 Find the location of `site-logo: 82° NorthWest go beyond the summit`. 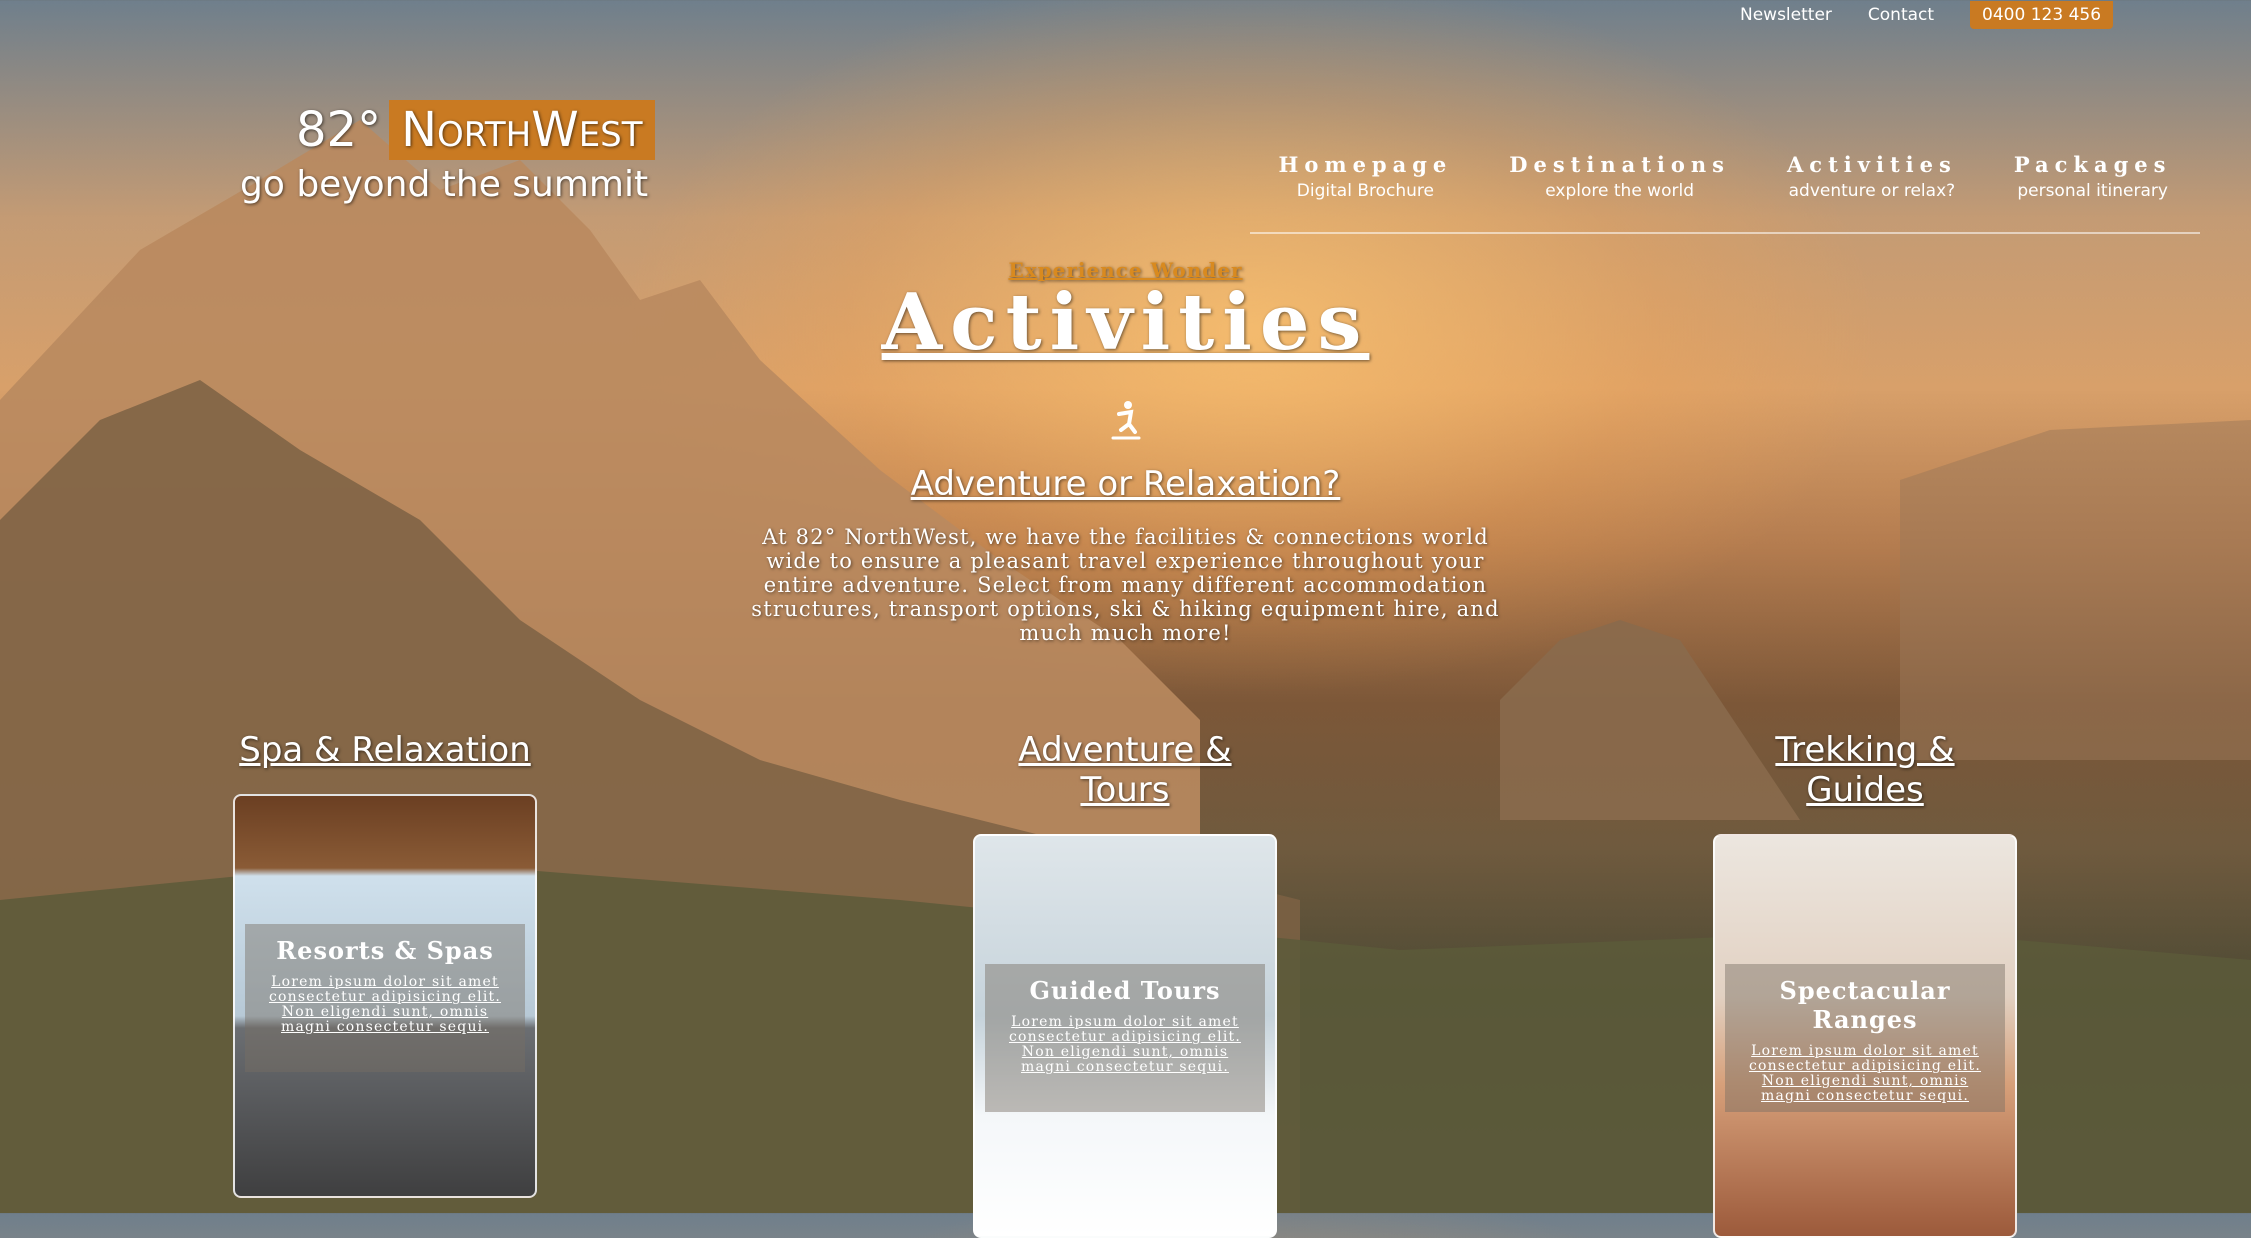

site-logo: 82° NorthWest go beyond the summit is located at coordinates (447, 152).